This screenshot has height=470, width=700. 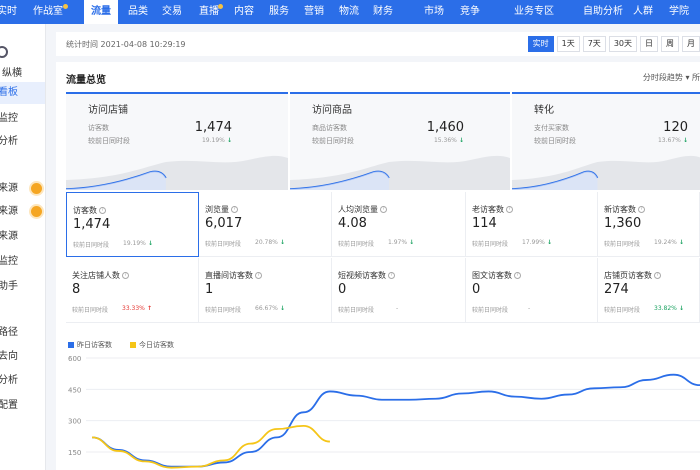 I want to click on nav-item: 业务专区, so click(x=534, y=12).